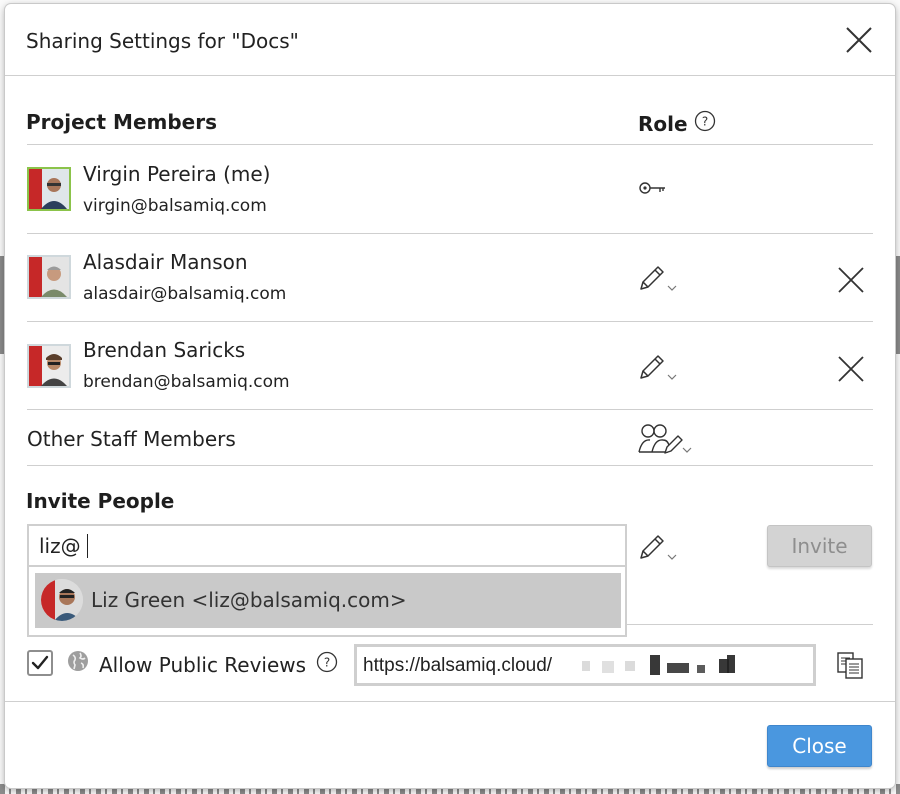 The image size is (900, 794). I want to click on invite-email-input, so click(327, 545).